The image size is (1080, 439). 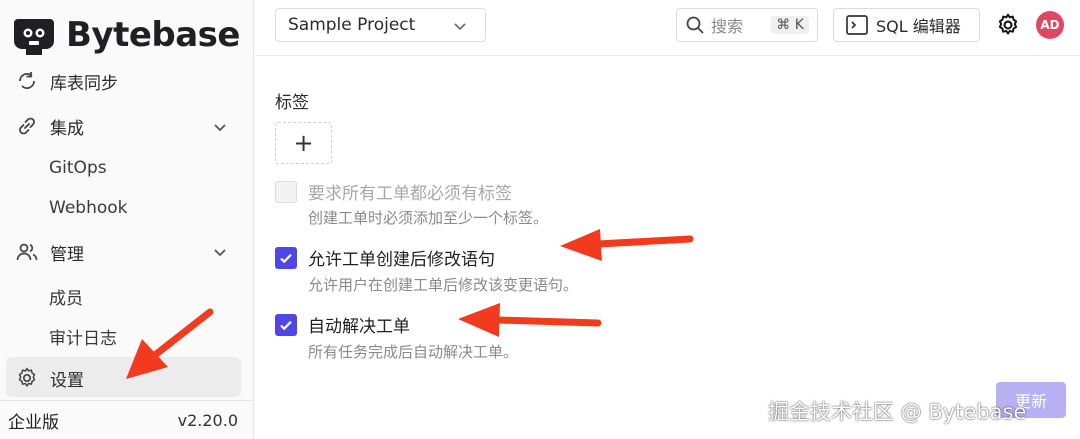 What do you see at coordinates (27, 252) in the screenshot?
I see `users-icon` at bounding box center [27, 252].